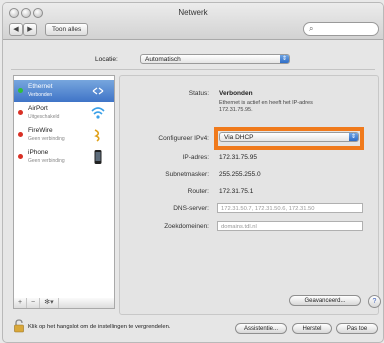 The height and width of the screenshot is (343, 384). What do you see at coordinates (44, 117) in the screenshot?
I see `service-status: Uitgeschakeld` at bounding box center [44, 117].